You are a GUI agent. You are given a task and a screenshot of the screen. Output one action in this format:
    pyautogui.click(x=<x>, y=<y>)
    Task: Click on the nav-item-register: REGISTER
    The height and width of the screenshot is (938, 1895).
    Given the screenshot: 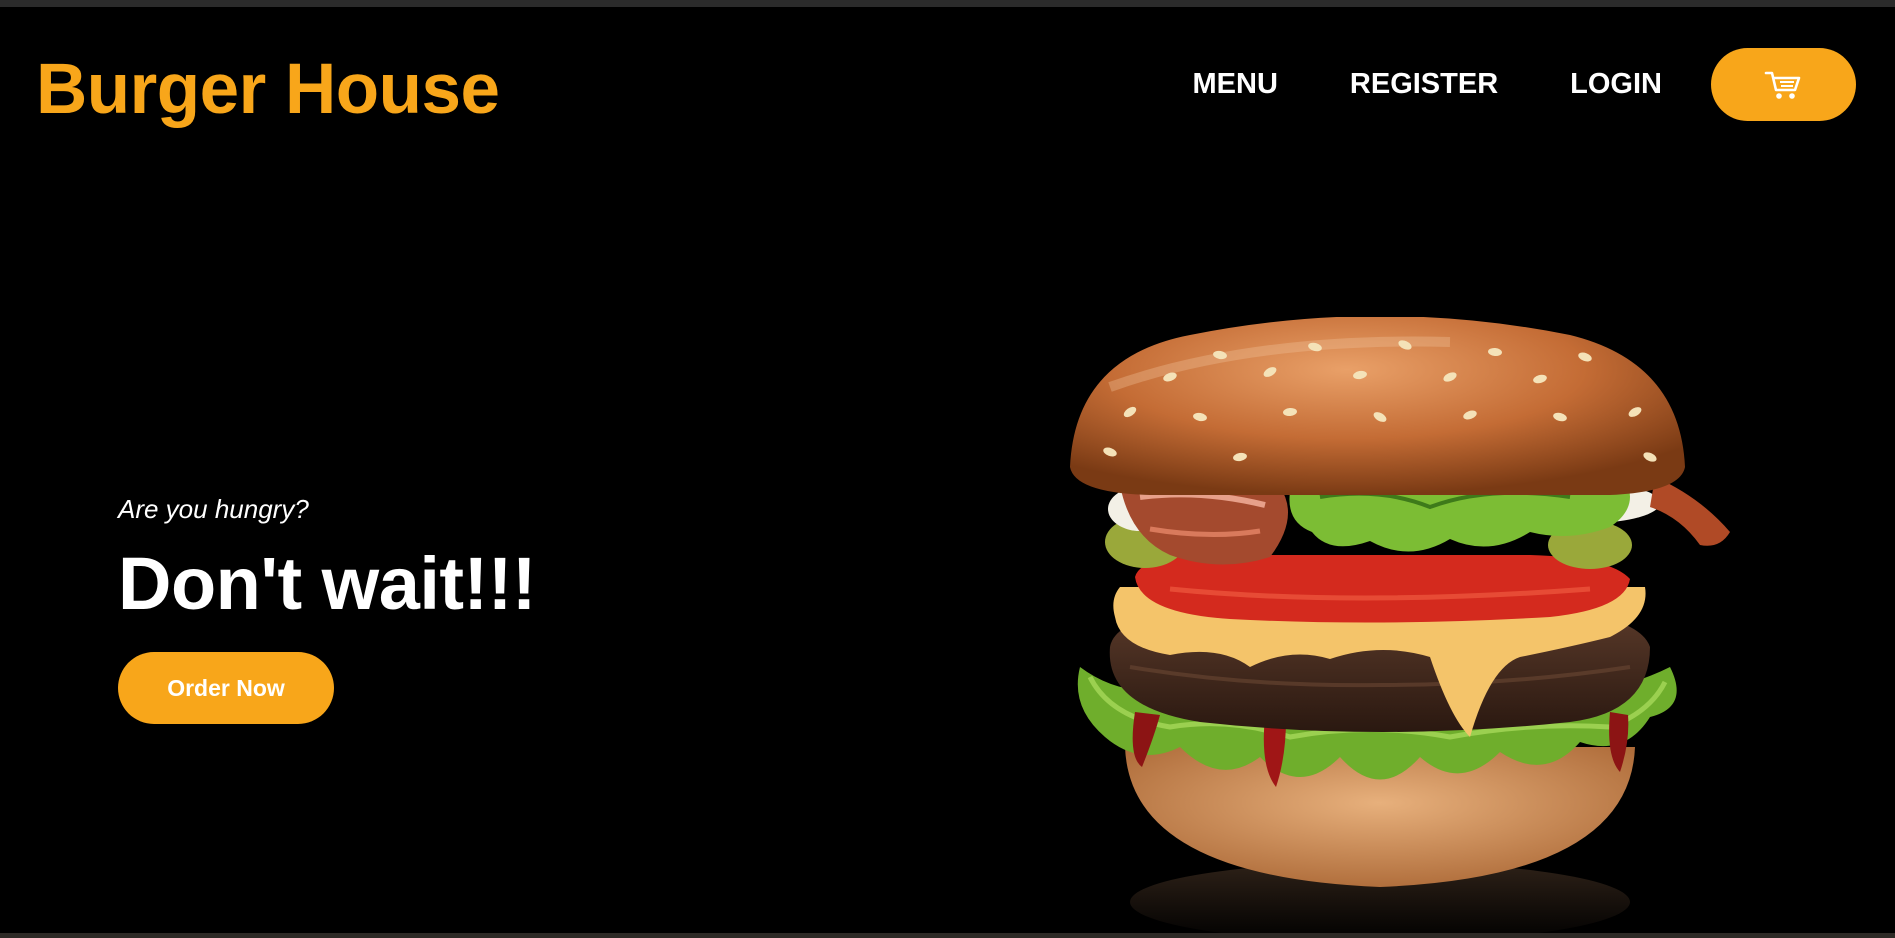 What is the action you would take?
    pyautogui.click(x=1424, y=84)
    